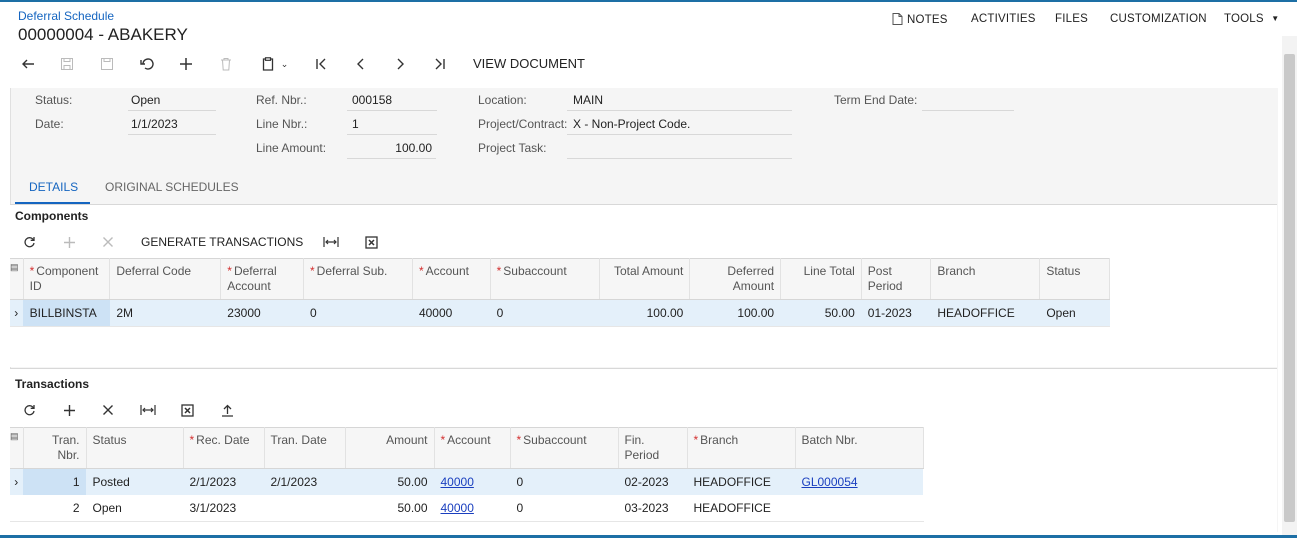 The image size is (1297, 538). Describe the element at coordinates (392, 125) in the screenshot. I see `line-nbr-field: 1` at that location.